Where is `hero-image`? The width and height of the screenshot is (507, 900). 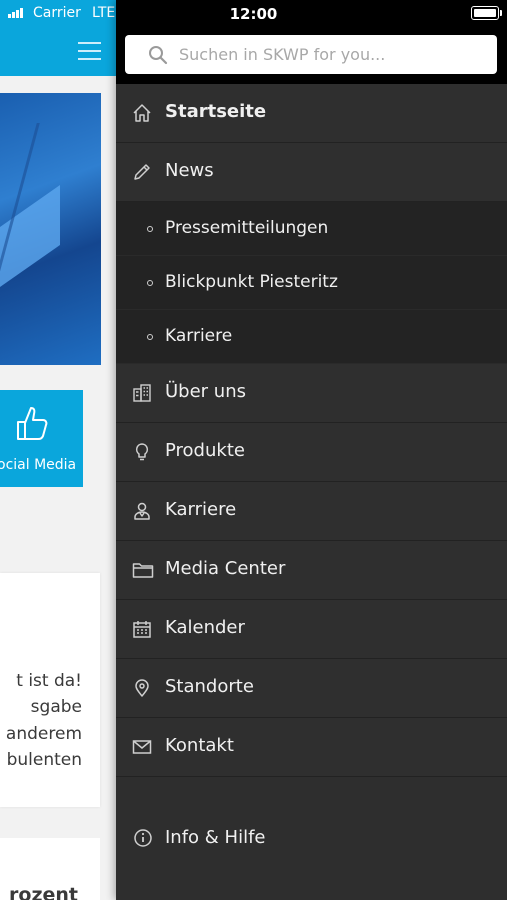
hero-image is located at coordinates (50, 229).